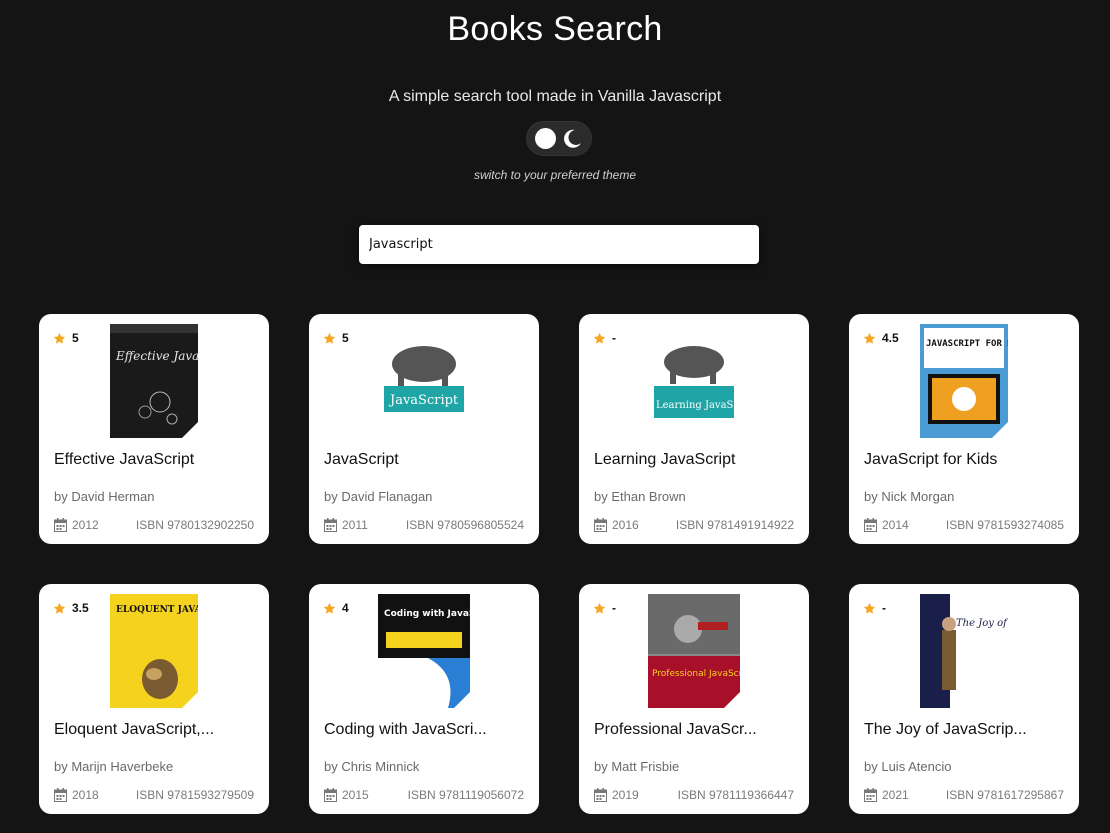 The width and height of the screenshot is (1110, 833). I want to click on book-year: 2021, so click(895, 795).